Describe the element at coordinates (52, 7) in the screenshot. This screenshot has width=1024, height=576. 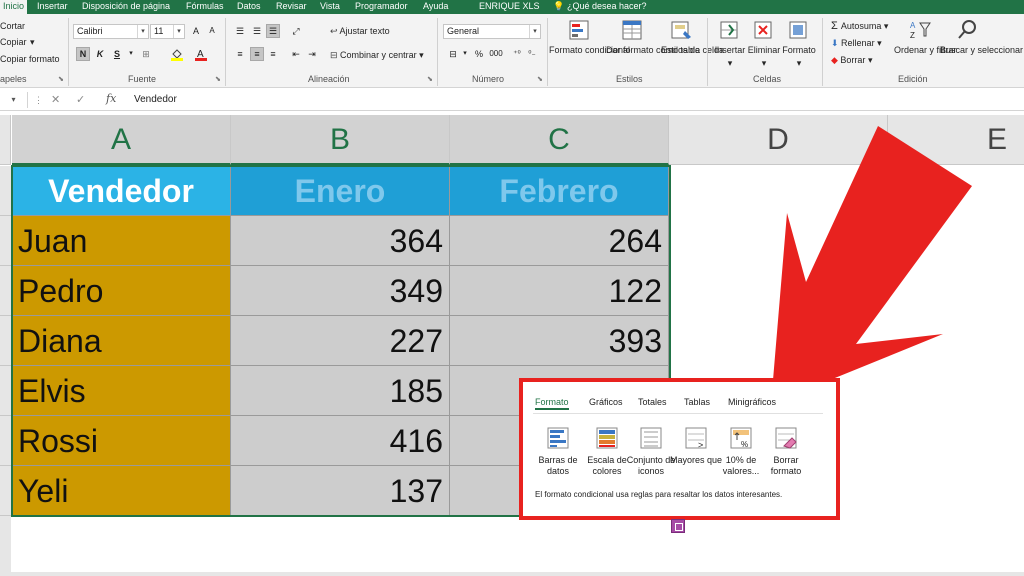
I see `tab-insertar: Insertar` at that location.